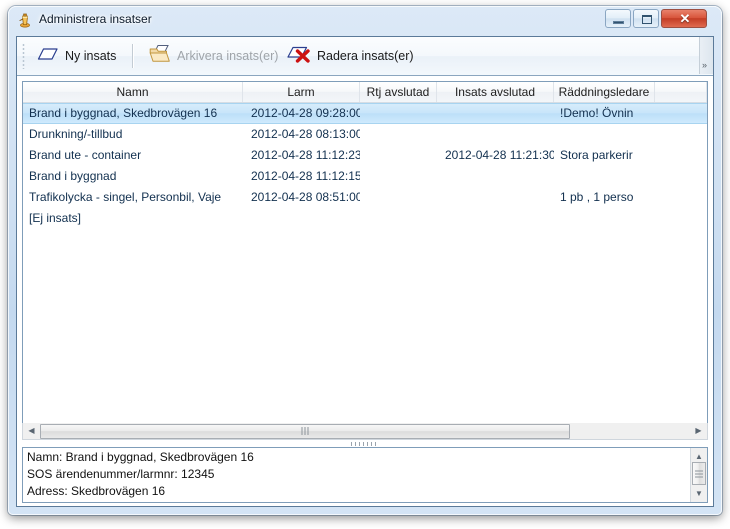 Image resolution: width=730 pixels, height=529 pixels. I want to click on cell-namn: Brand i byggnad, Skedbrovägen 16, so click(123, 113).